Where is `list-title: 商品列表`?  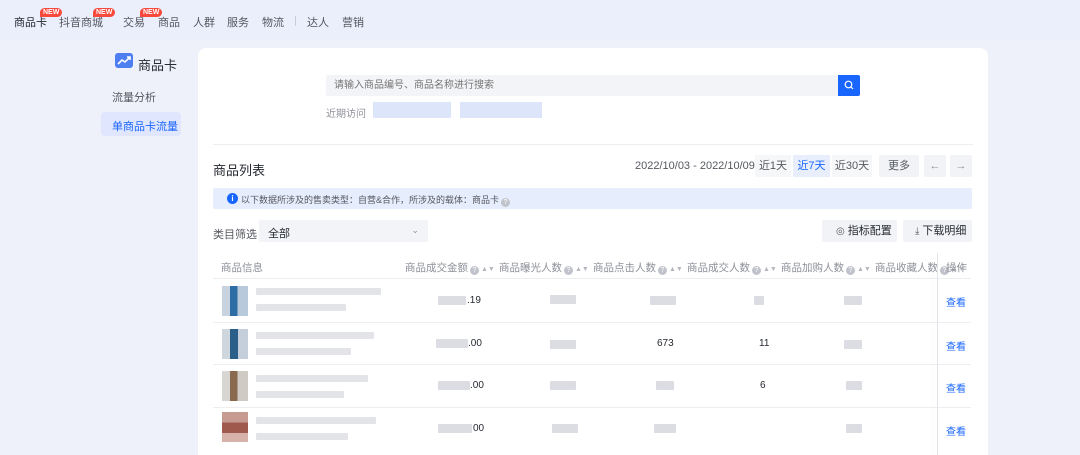 list-title: 商品列表 is located at coordinates (239, 170).